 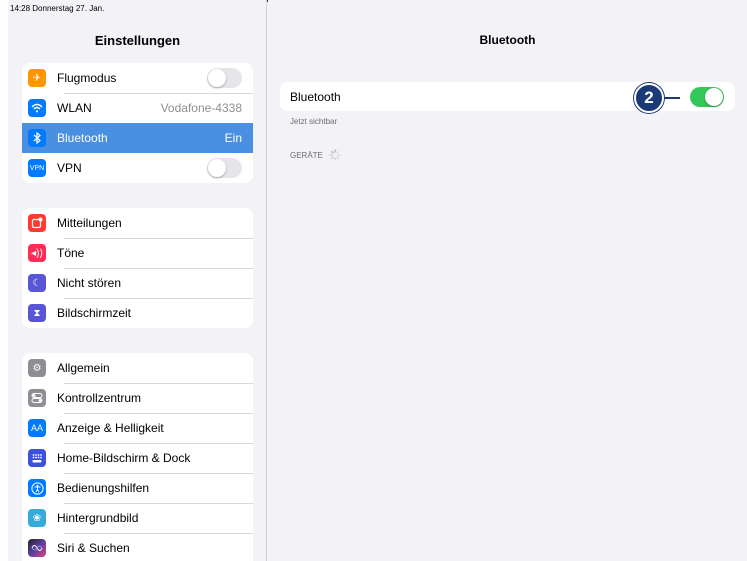 What do you see at coordinates (137, 368) in the screenshot?
I see `sidebar-item-allgemein: ⚙ Allgemein` at bounding box center [137, 368].